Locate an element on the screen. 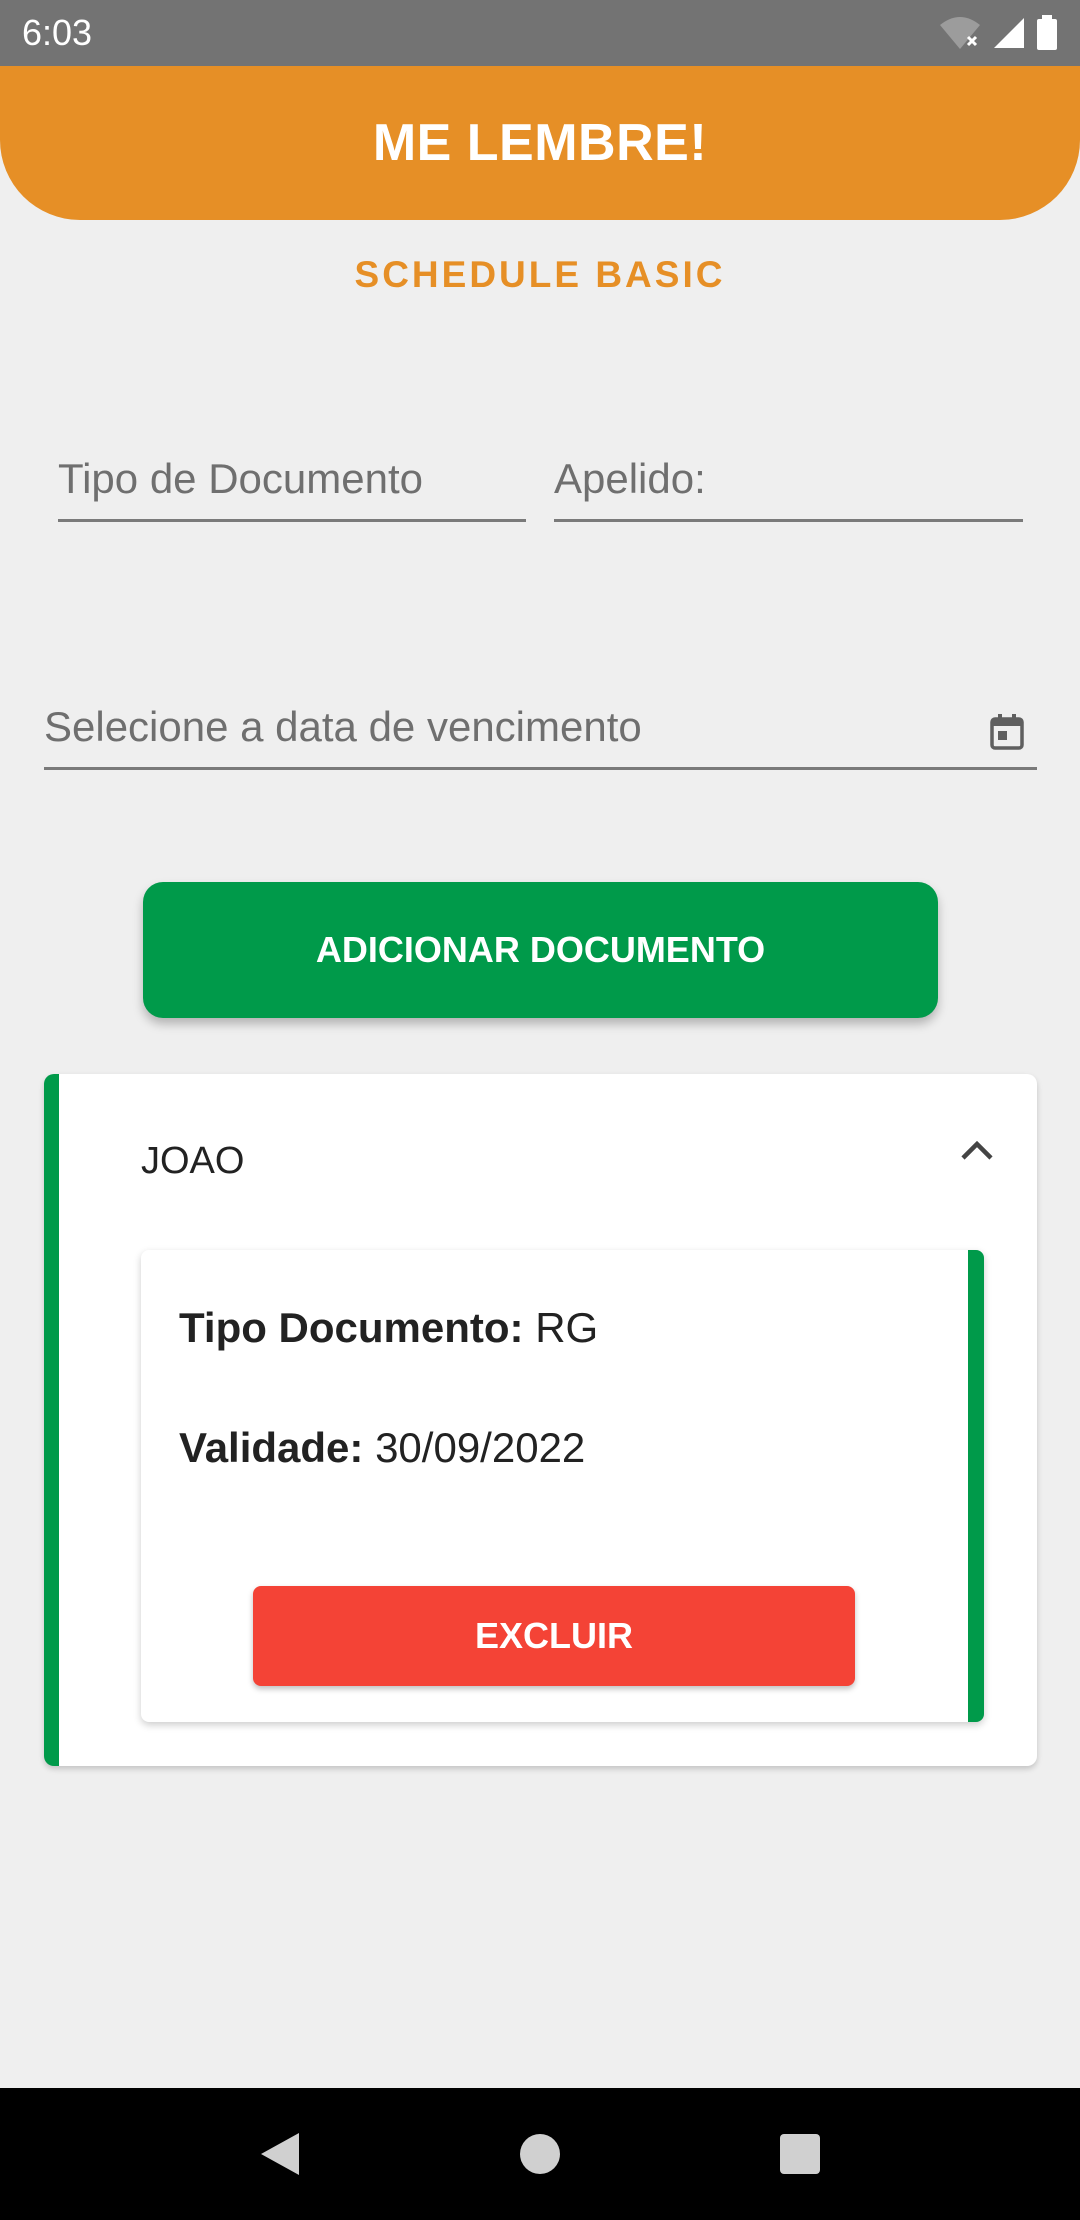 This screenshot has width=1080, height=2220. wifi-icon is located at coordinates (960, 33).